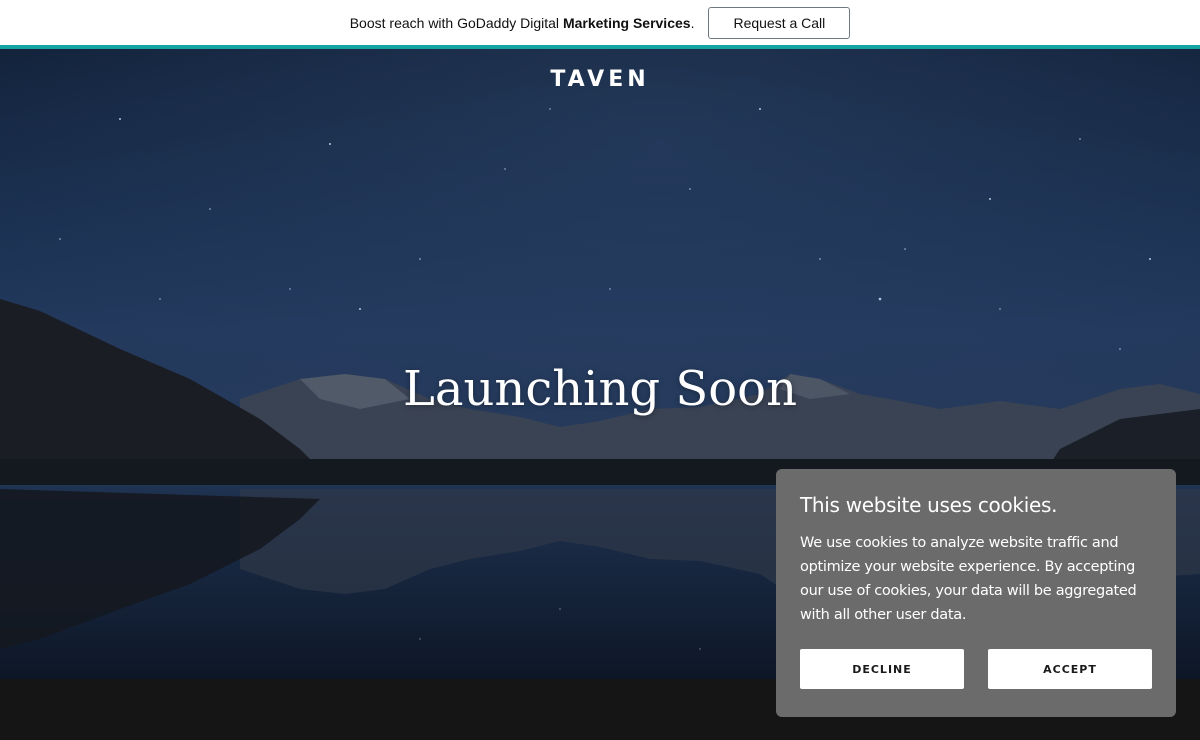 The height and width of the screenshot is (740, 1200). What do you see at coordinates (600, 79) in the screenshot?
I see `site-logo: TAVEN` at bounding box center [600, 79].